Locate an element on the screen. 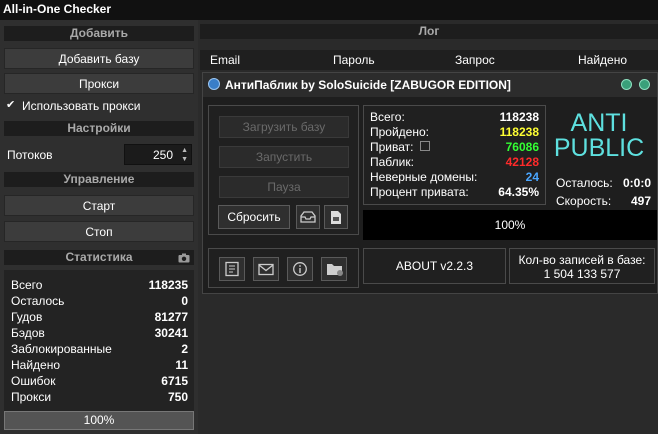  minimize-icon is located at coordinates (626, 84).